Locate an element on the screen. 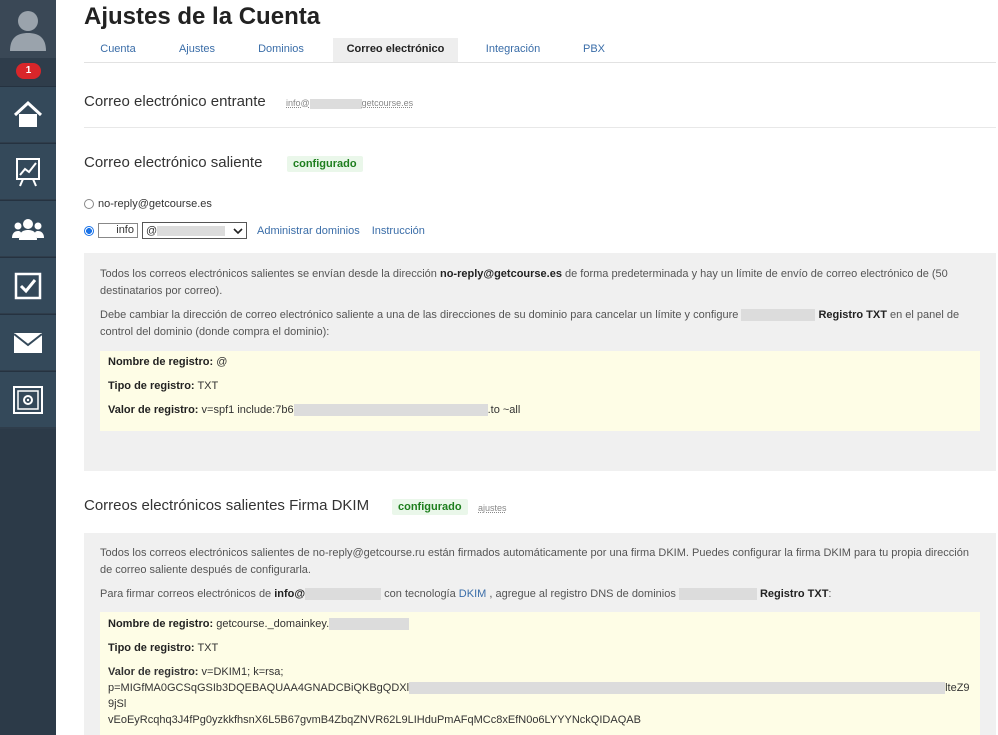 This screenshot has width=998, height=735. value: getcourse._domainkey. is located at coordinates (273, 624).